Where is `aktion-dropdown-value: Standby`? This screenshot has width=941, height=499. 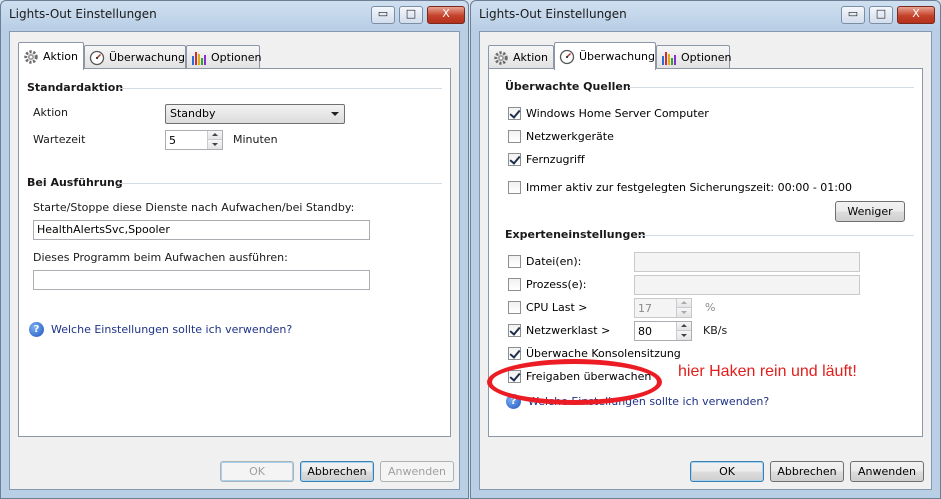 aktion-dropdown-value: Standby is located at coordinates (193, 113).